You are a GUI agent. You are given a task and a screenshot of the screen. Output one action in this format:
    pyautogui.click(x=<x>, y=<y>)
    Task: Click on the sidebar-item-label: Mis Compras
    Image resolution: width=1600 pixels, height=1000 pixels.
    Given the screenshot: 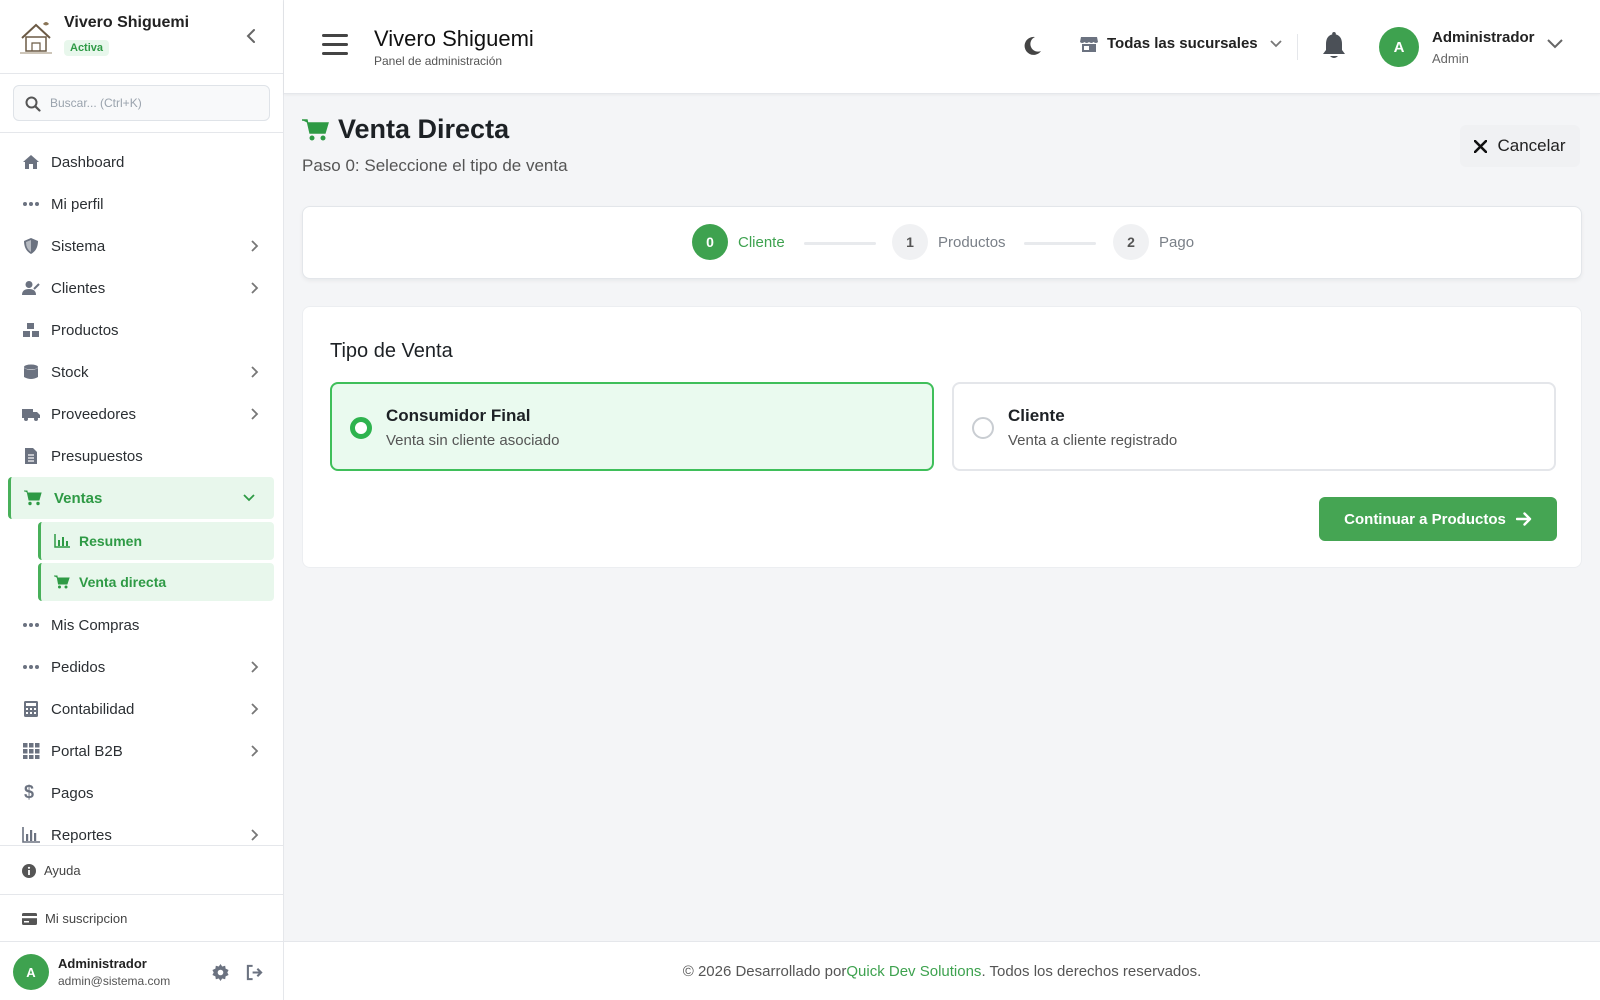 What is the action you would take?
    pyautogui.click(x=95, y=625)
    